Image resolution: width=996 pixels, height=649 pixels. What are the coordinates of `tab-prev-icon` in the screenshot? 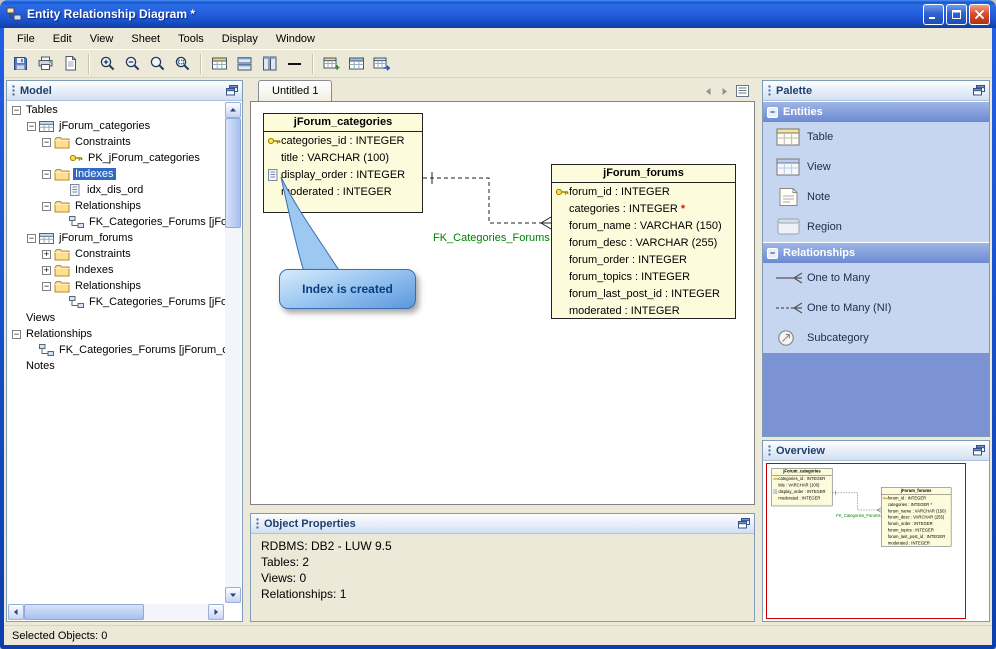 It's located at (708, 93).